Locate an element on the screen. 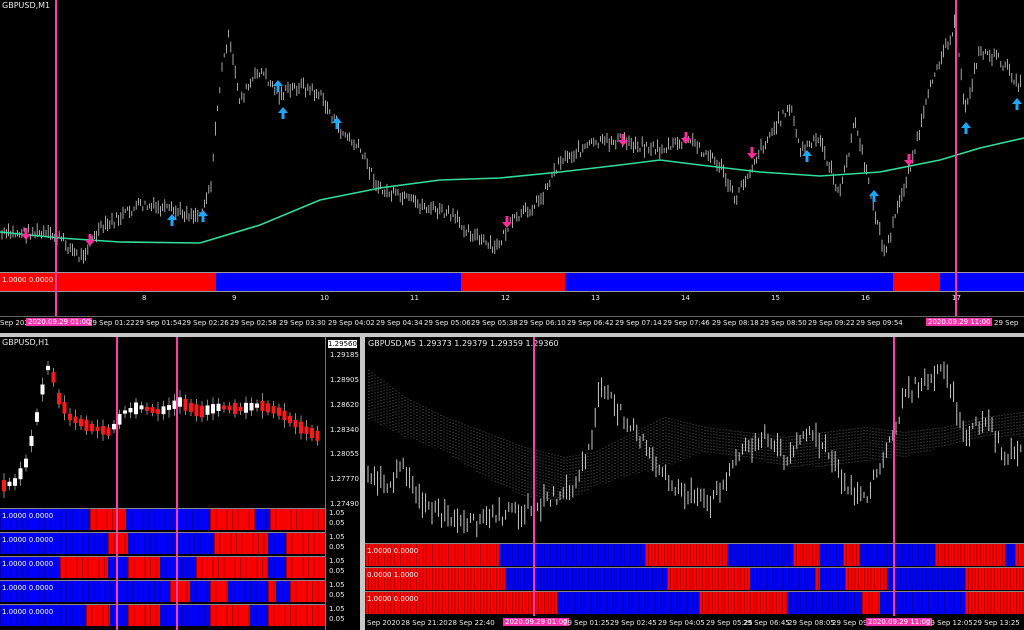  time-label: 29 Sep 04:34 is located at coordinates (399, 323).